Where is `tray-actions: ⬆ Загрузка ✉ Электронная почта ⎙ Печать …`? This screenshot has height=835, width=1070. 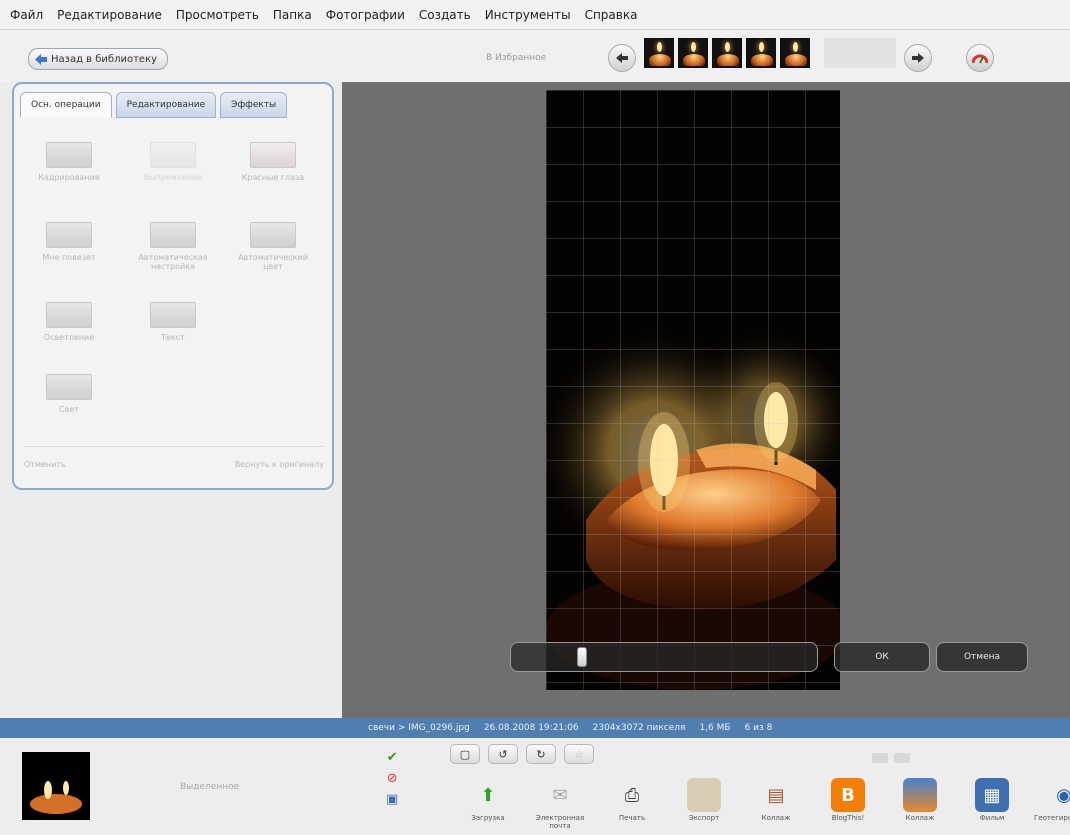 tray-actions: ⬆ Загрузка ✉ Электронная почта ⎙ Печать … is located at coordinates (764, 804).